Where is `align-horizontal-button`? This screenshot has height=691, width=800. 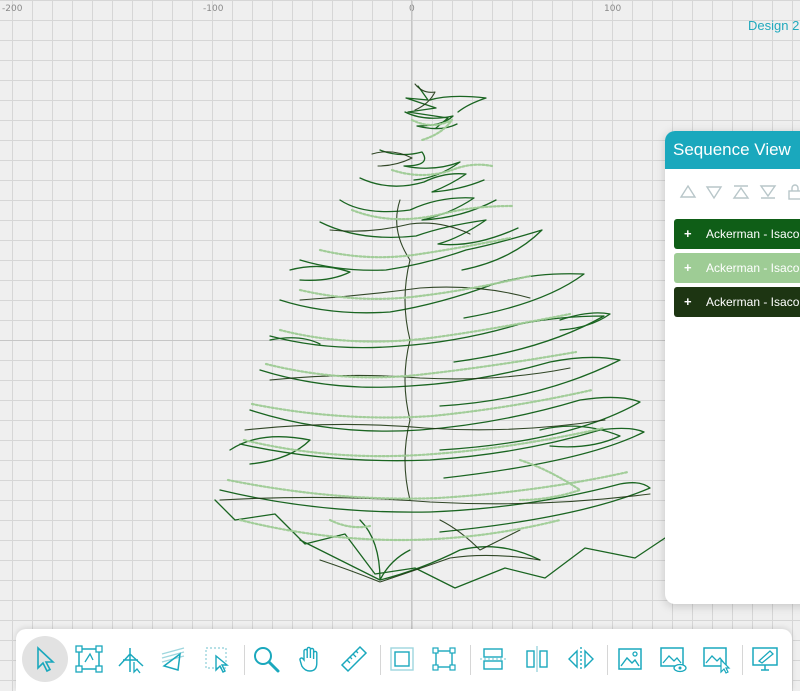
align-horizontal-button is located at coordinates (493, 659).